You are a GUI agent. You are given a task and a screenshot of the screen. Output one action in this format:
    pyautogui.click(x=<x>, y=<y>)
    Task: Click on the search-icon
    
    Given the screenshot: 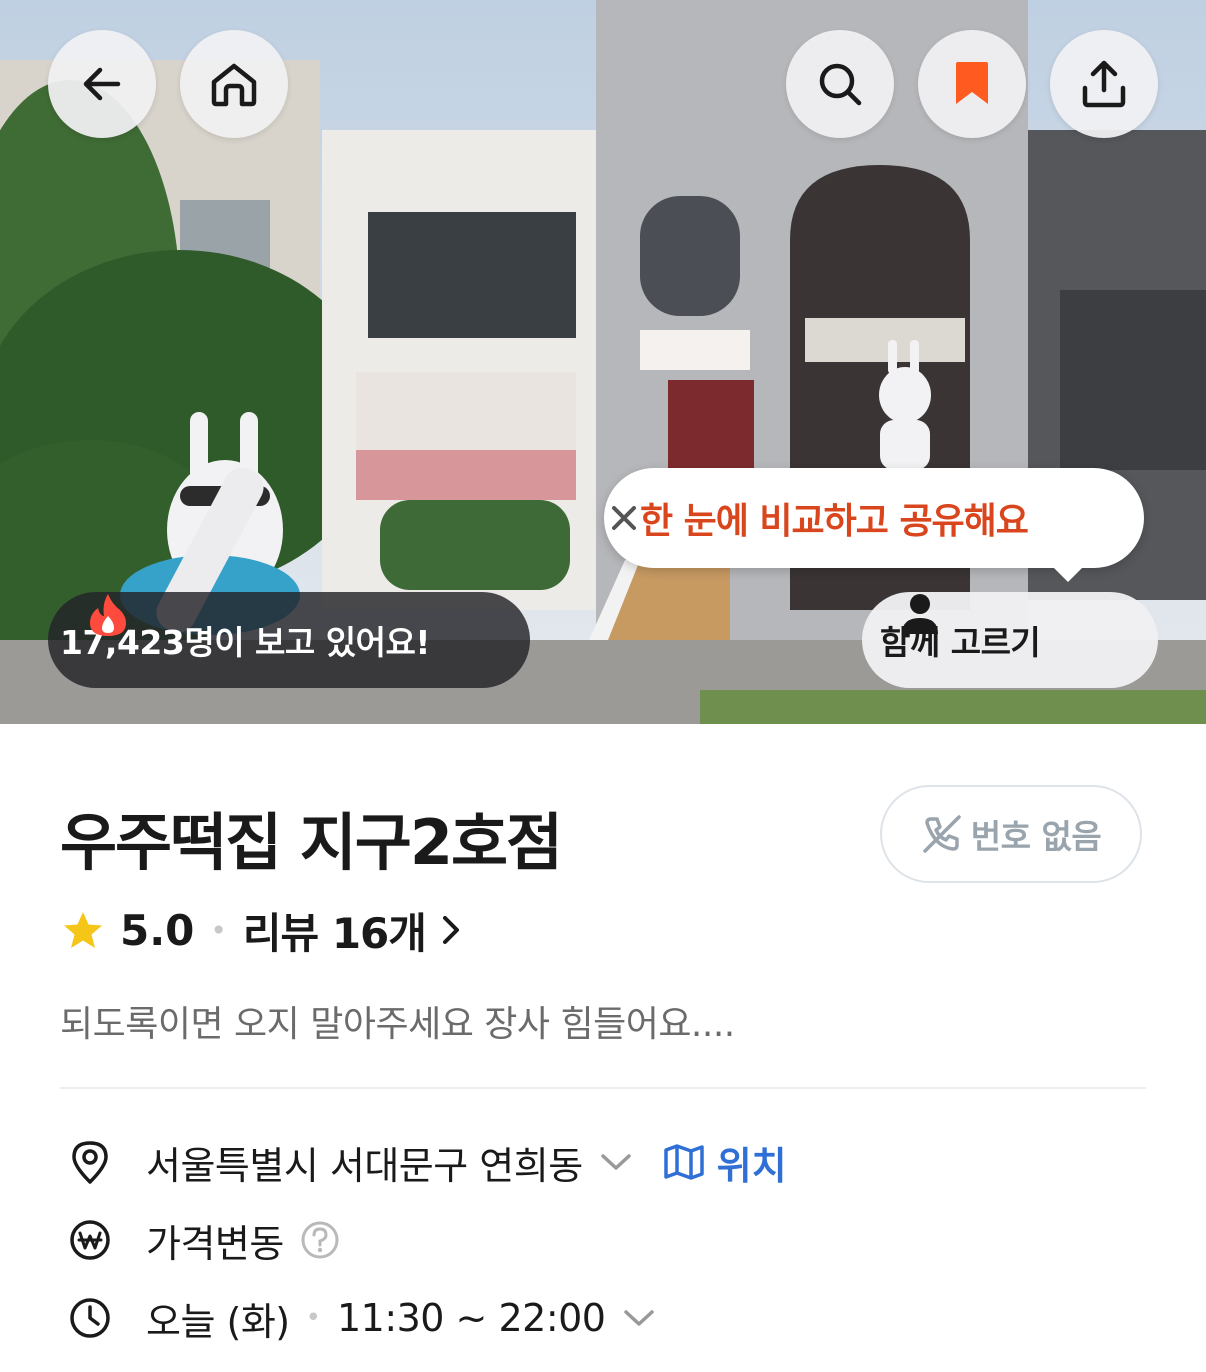 What is the action you would take?
    pyautogui.click(x=840, y=84)
    